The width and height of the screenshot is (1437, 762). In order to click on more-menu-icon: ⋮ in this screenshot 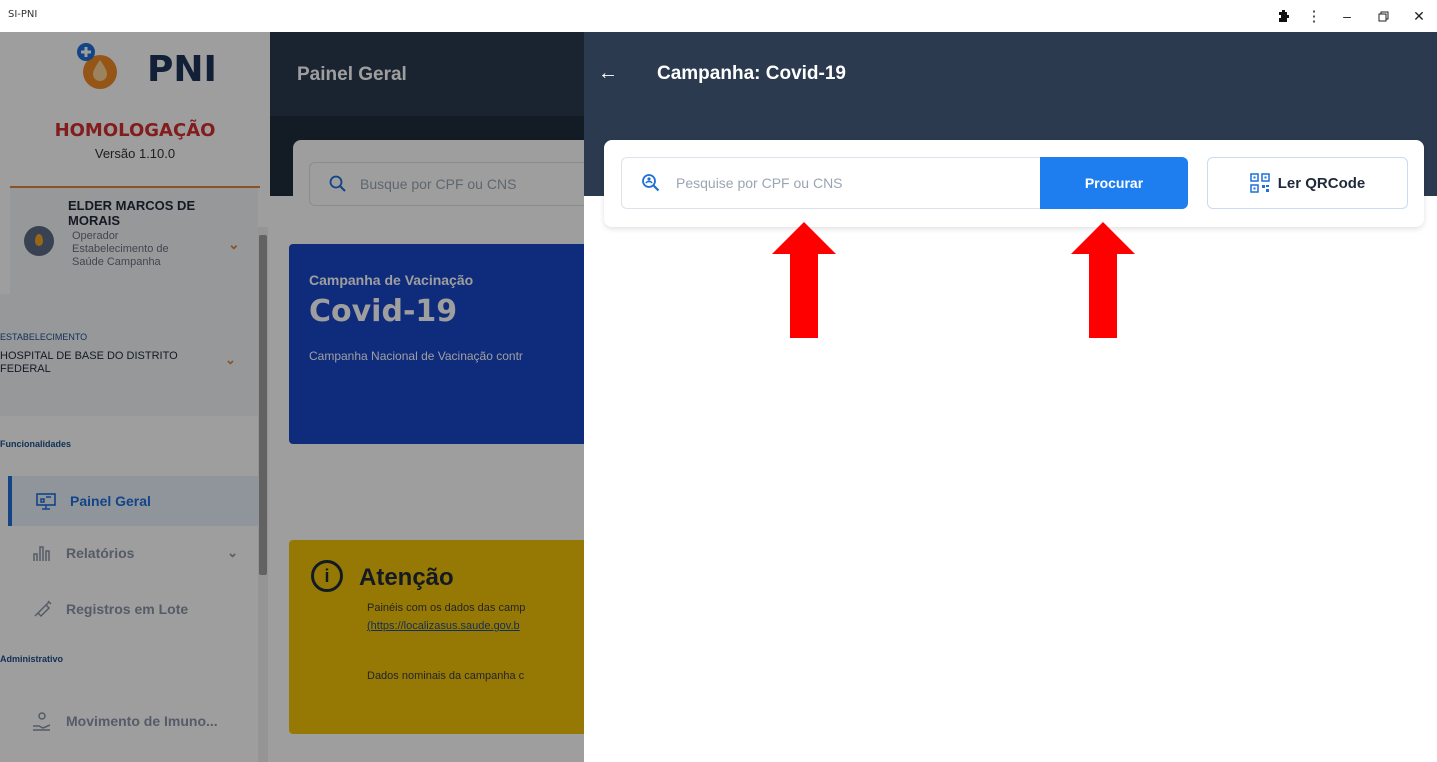, I will do `click(1314, 16)`.